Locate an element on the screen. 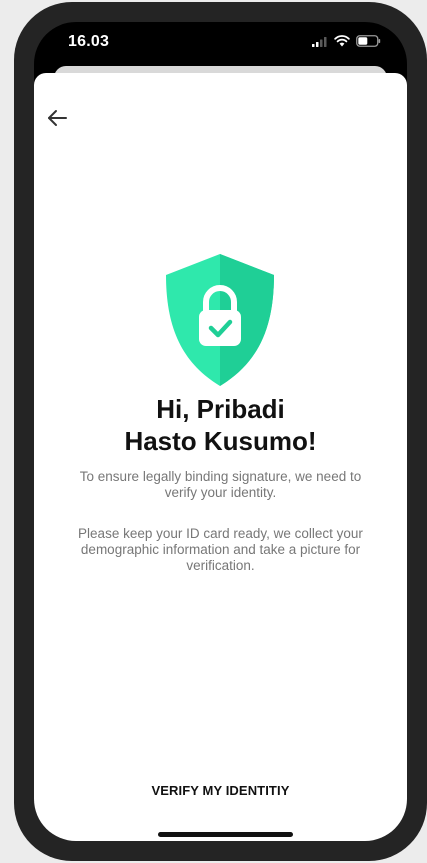 The height and width of the screenshot is (863, 427). status-bar: 16.03 is located at coordinates (220, 47).